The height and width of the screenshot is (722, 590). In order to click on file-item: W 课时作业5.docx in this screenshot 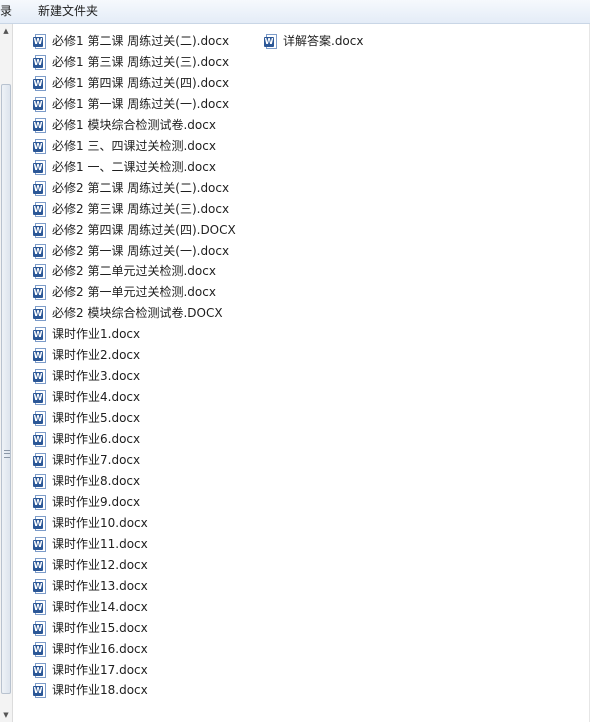, I will do `click(86, 418)`.